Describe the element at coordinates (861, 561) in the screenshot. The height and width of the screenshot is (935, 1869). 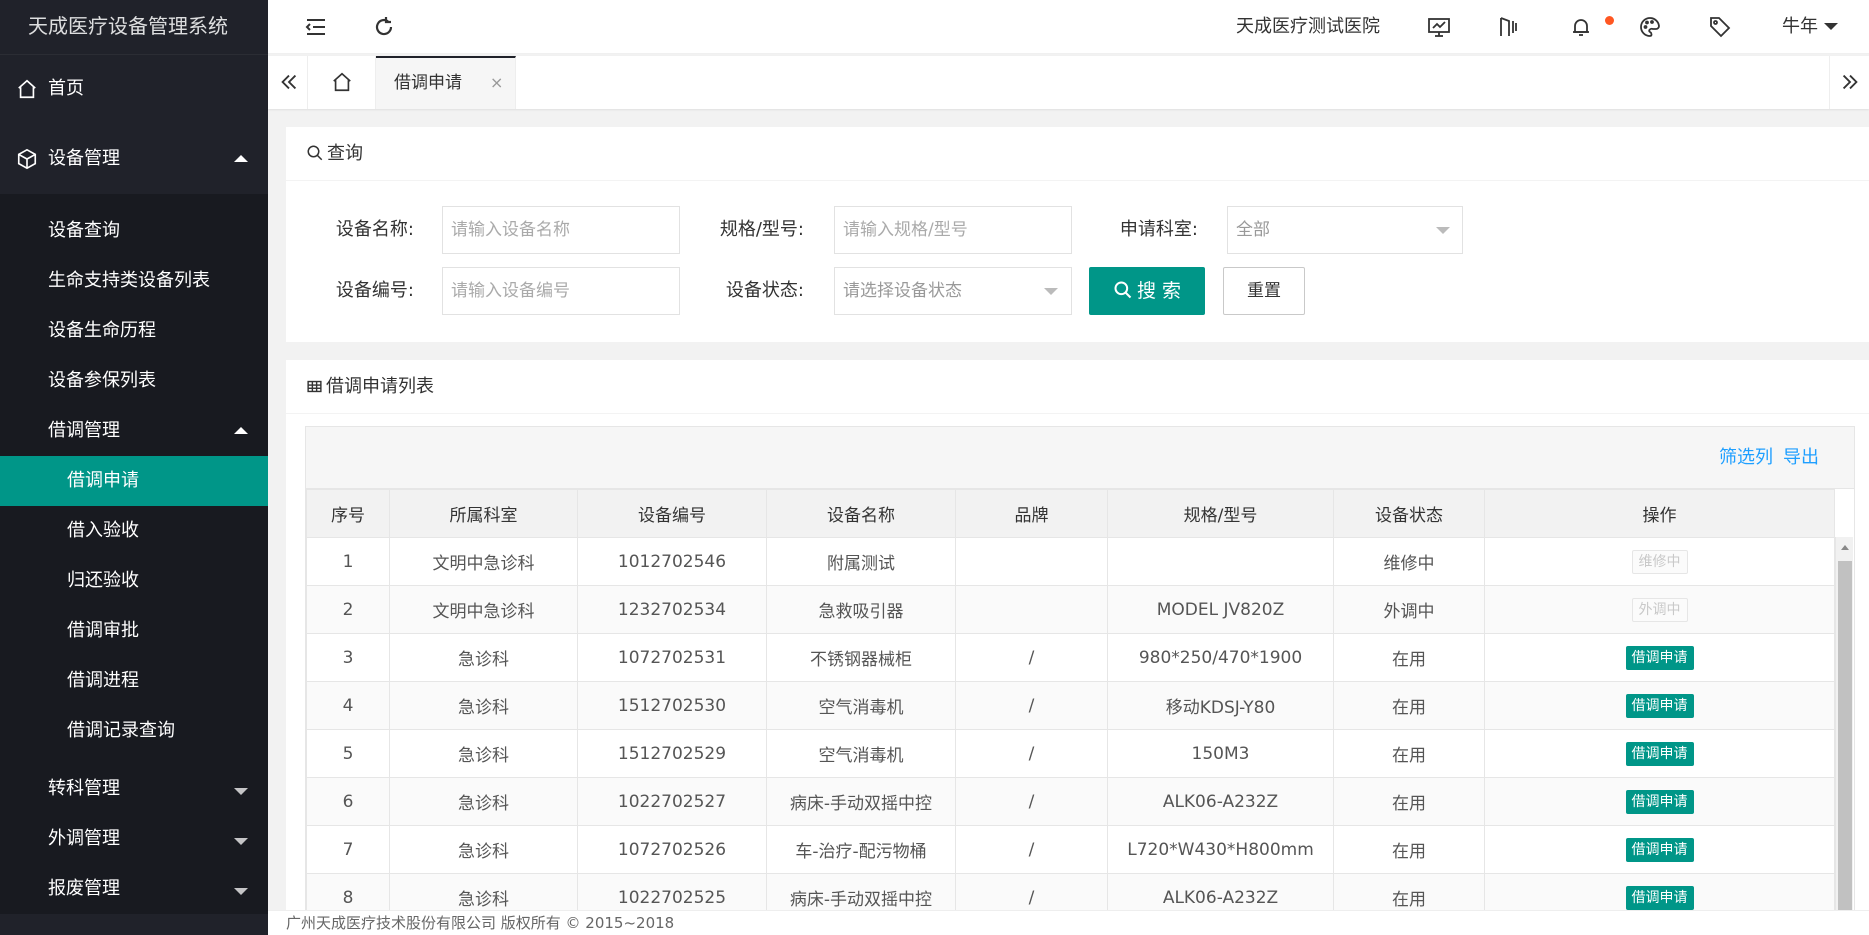
I see `cell-name: 附属测试` at that location.